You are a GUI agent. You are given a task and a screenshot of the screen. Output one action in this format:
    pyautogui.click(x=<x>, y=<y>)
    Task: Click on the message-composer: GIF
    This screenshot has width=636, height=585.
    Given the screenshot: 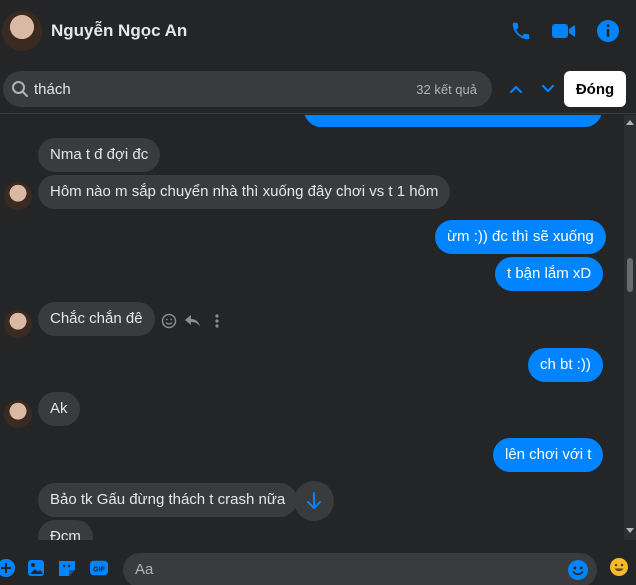 What is the action you would take?
    pyautogui.click(x=318, y=565)
    